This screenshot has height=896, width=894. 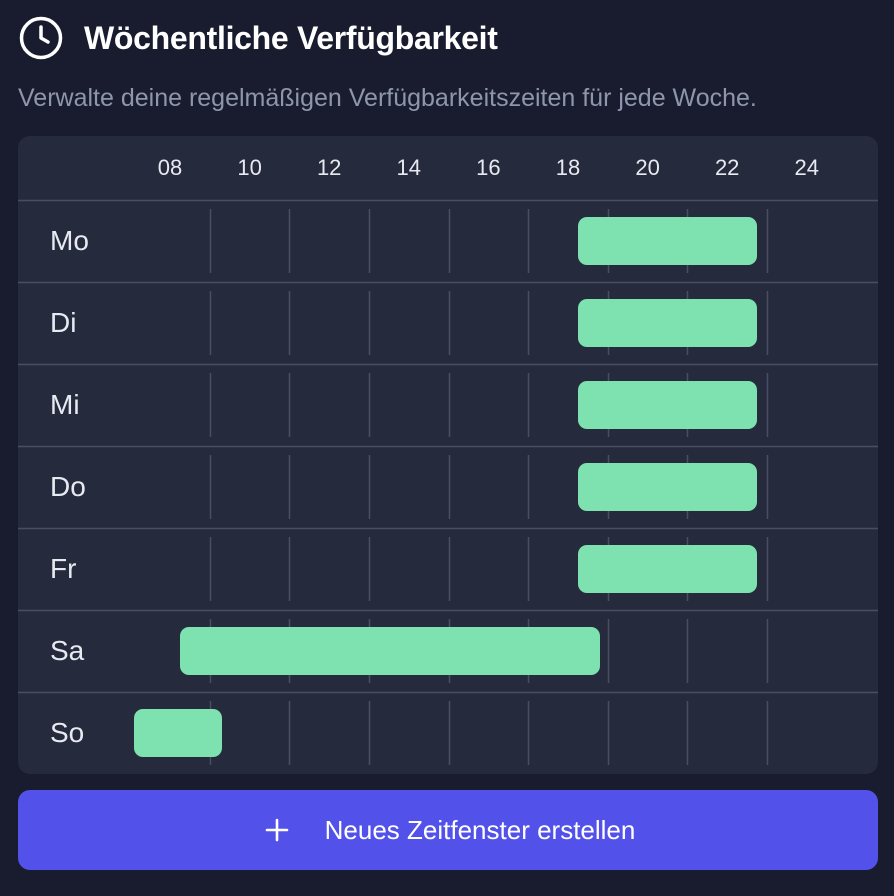 I want to click on header: Wöchentliche Verfügbarkeit, so click(x=258, y=38).